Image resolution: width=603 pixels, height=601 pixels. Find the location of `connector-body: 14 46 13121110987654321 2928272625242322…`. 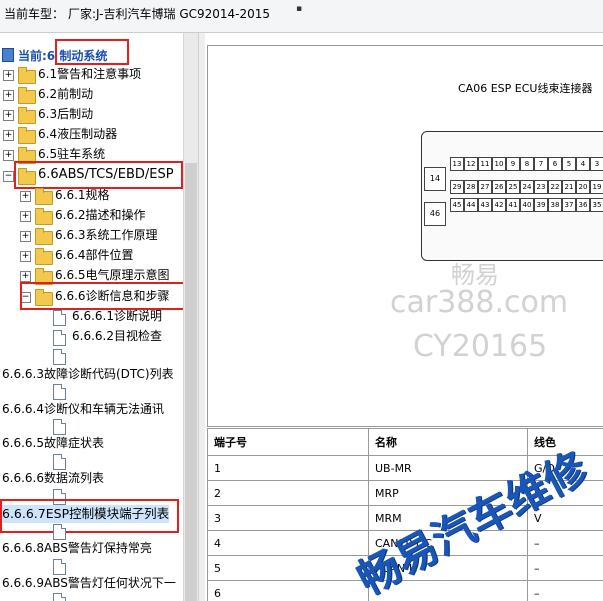

connector-body: 14 46 13121110987654321 2928272625242322… is located at coordinates (512, 196).